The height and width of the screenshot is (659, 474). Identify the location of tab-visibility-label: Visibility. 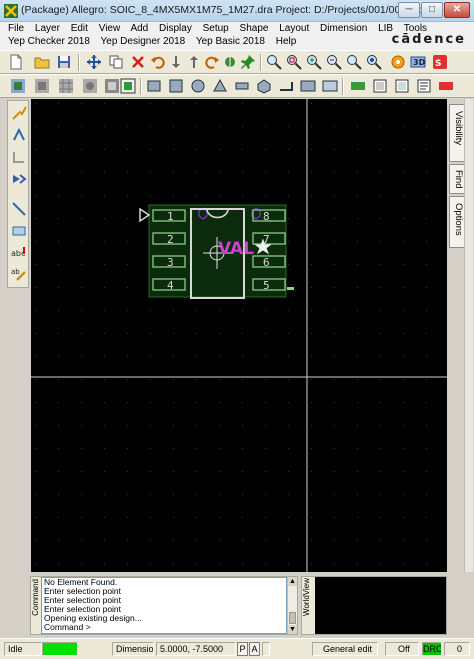
(458, 128).